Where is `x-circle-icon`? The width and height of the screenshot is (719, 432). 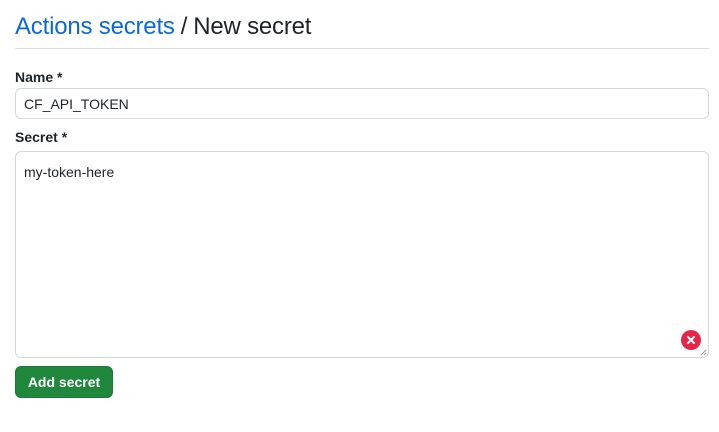 x-circle-icon is located at coordinates (691, 340).